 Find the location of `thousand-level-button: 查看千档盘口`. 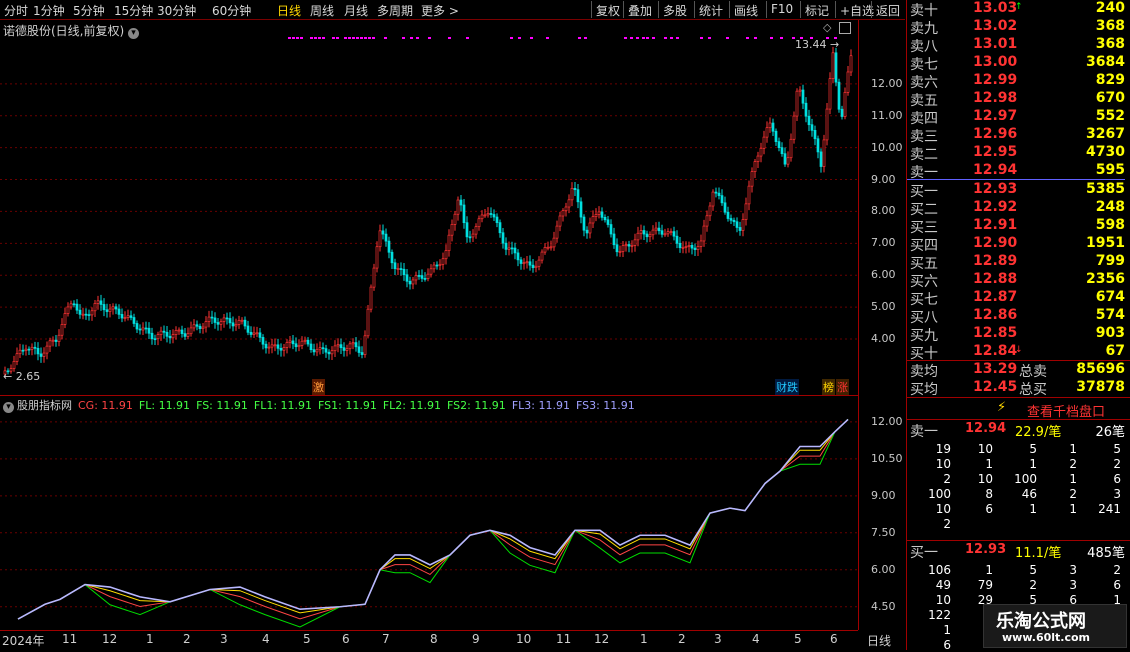

thousand-level-button: 查看千档盘口 is located at coordinates (1066, 410).